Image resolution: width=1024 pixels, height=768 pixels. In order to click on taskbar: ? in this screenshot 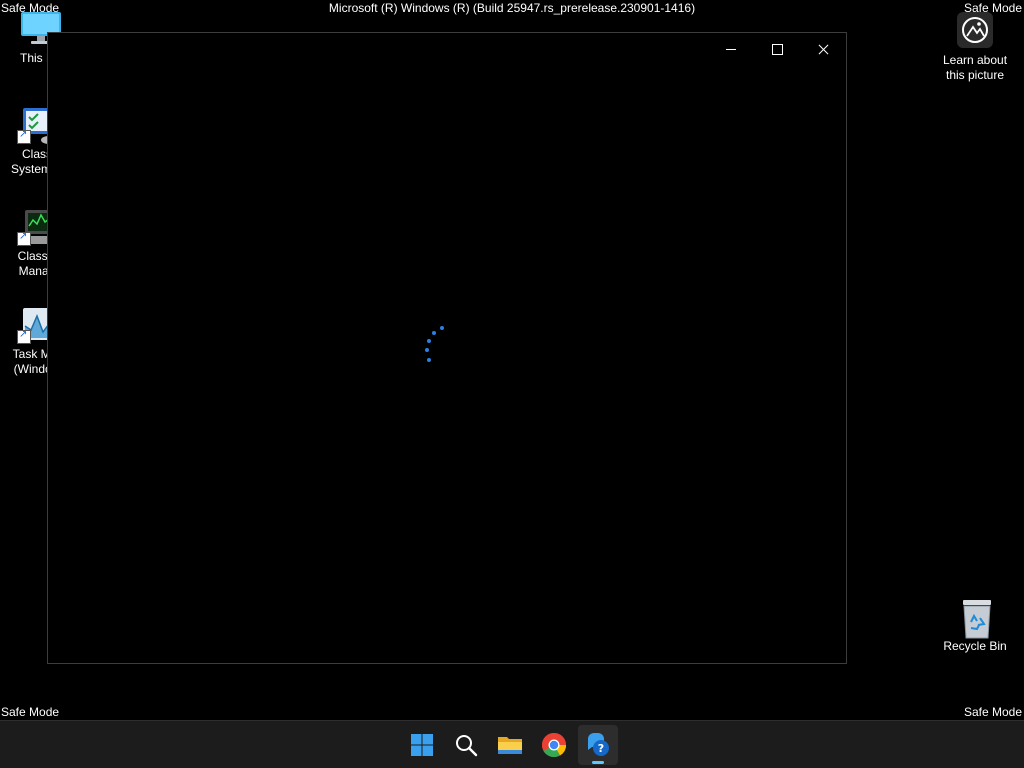, I will do `click(512, 744)`.